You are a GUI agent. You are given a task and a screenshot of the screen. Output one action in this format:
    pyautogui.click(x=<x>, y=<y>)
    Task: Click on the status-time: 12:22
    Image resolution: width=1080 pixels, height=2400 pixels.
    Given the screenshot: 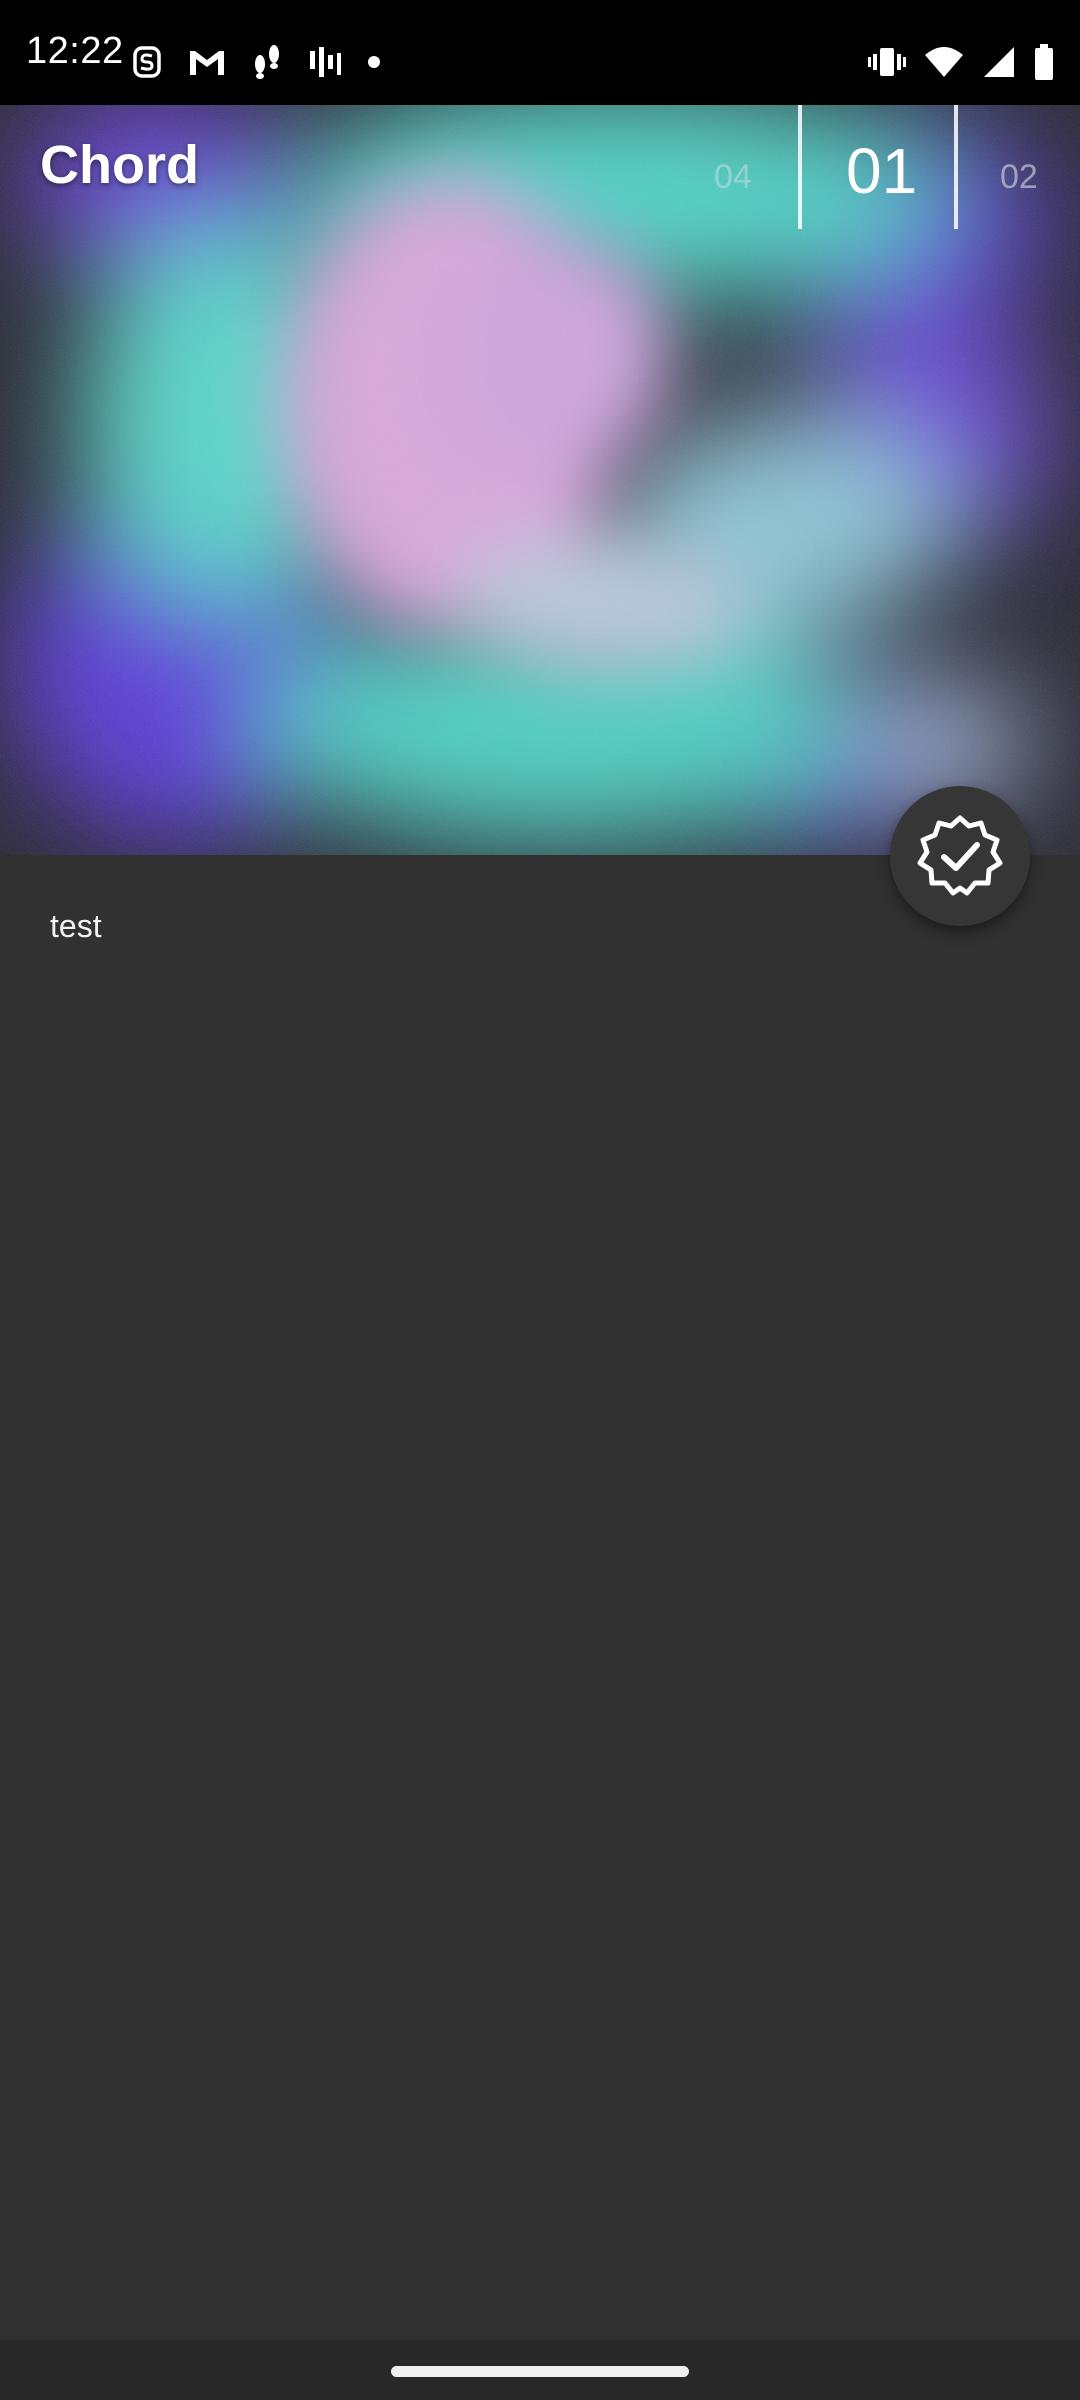 What is the action you would take?
    pyautogui.click(x=75, y=51)
    